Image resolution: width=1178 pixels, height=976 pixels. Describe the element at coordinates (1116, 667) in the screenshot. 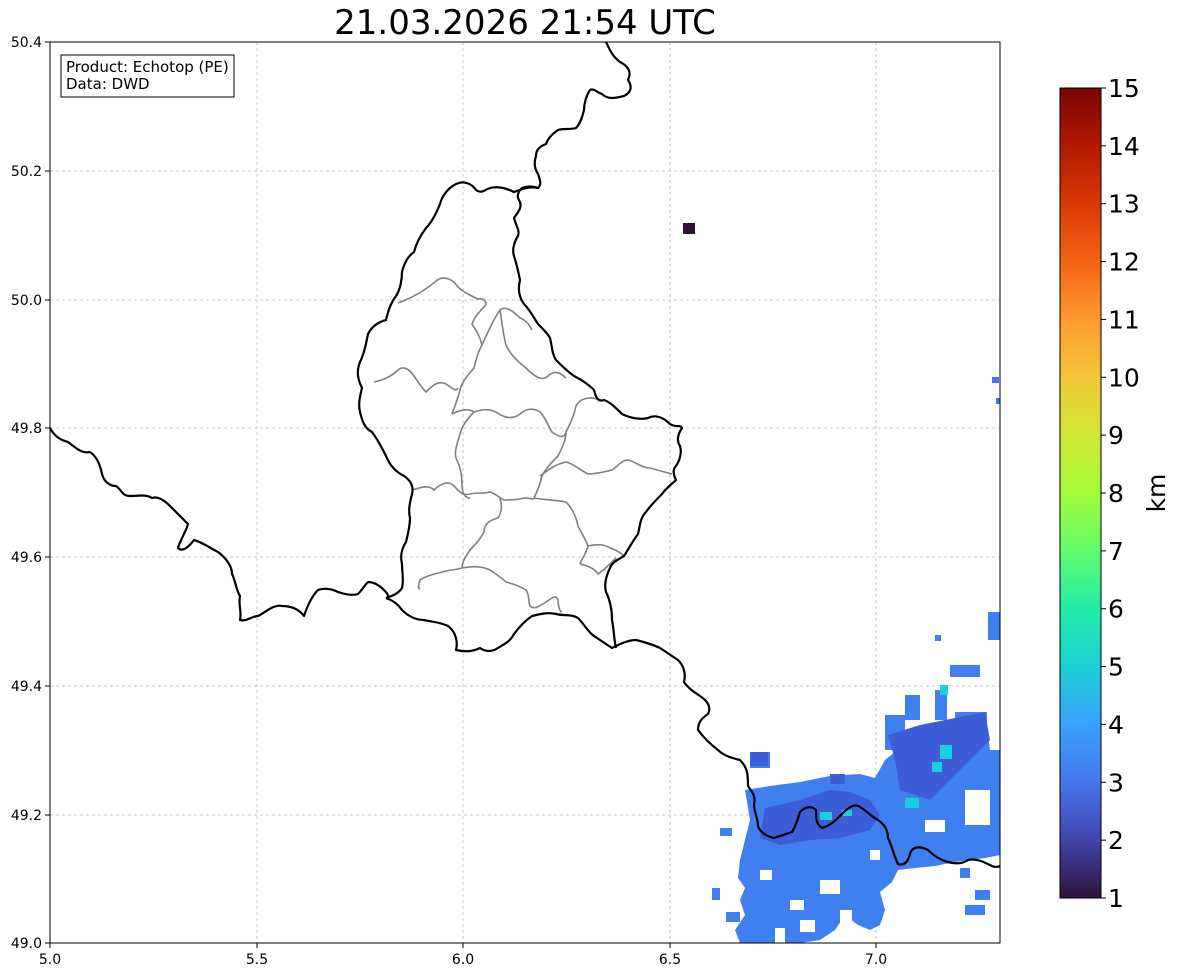

I see `colorbar-tick-label: 5` at that location.